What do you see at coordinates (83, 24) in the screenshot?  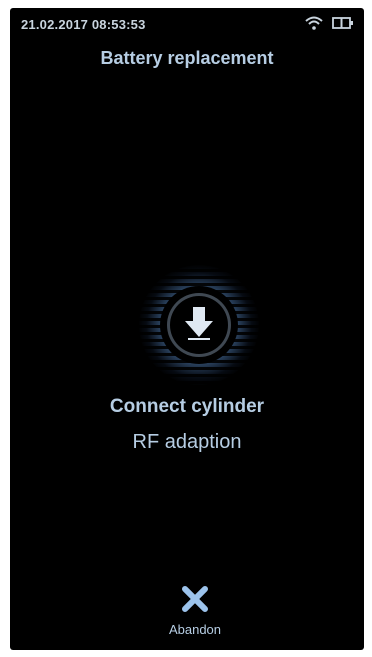 I see `datetime: 21.02.2017 08:53:53` at bounding box center [83, 24].